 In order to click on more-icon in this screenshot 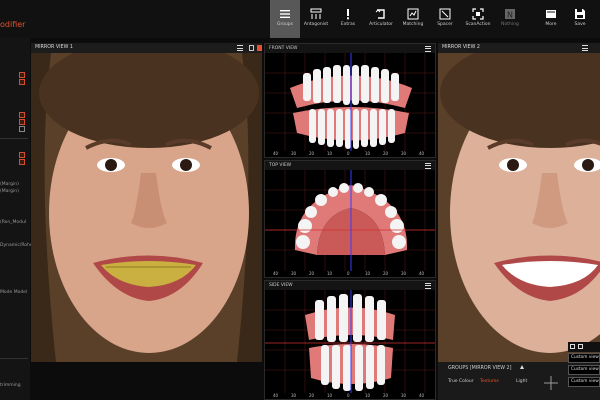, I will do `click(551, 14)`.